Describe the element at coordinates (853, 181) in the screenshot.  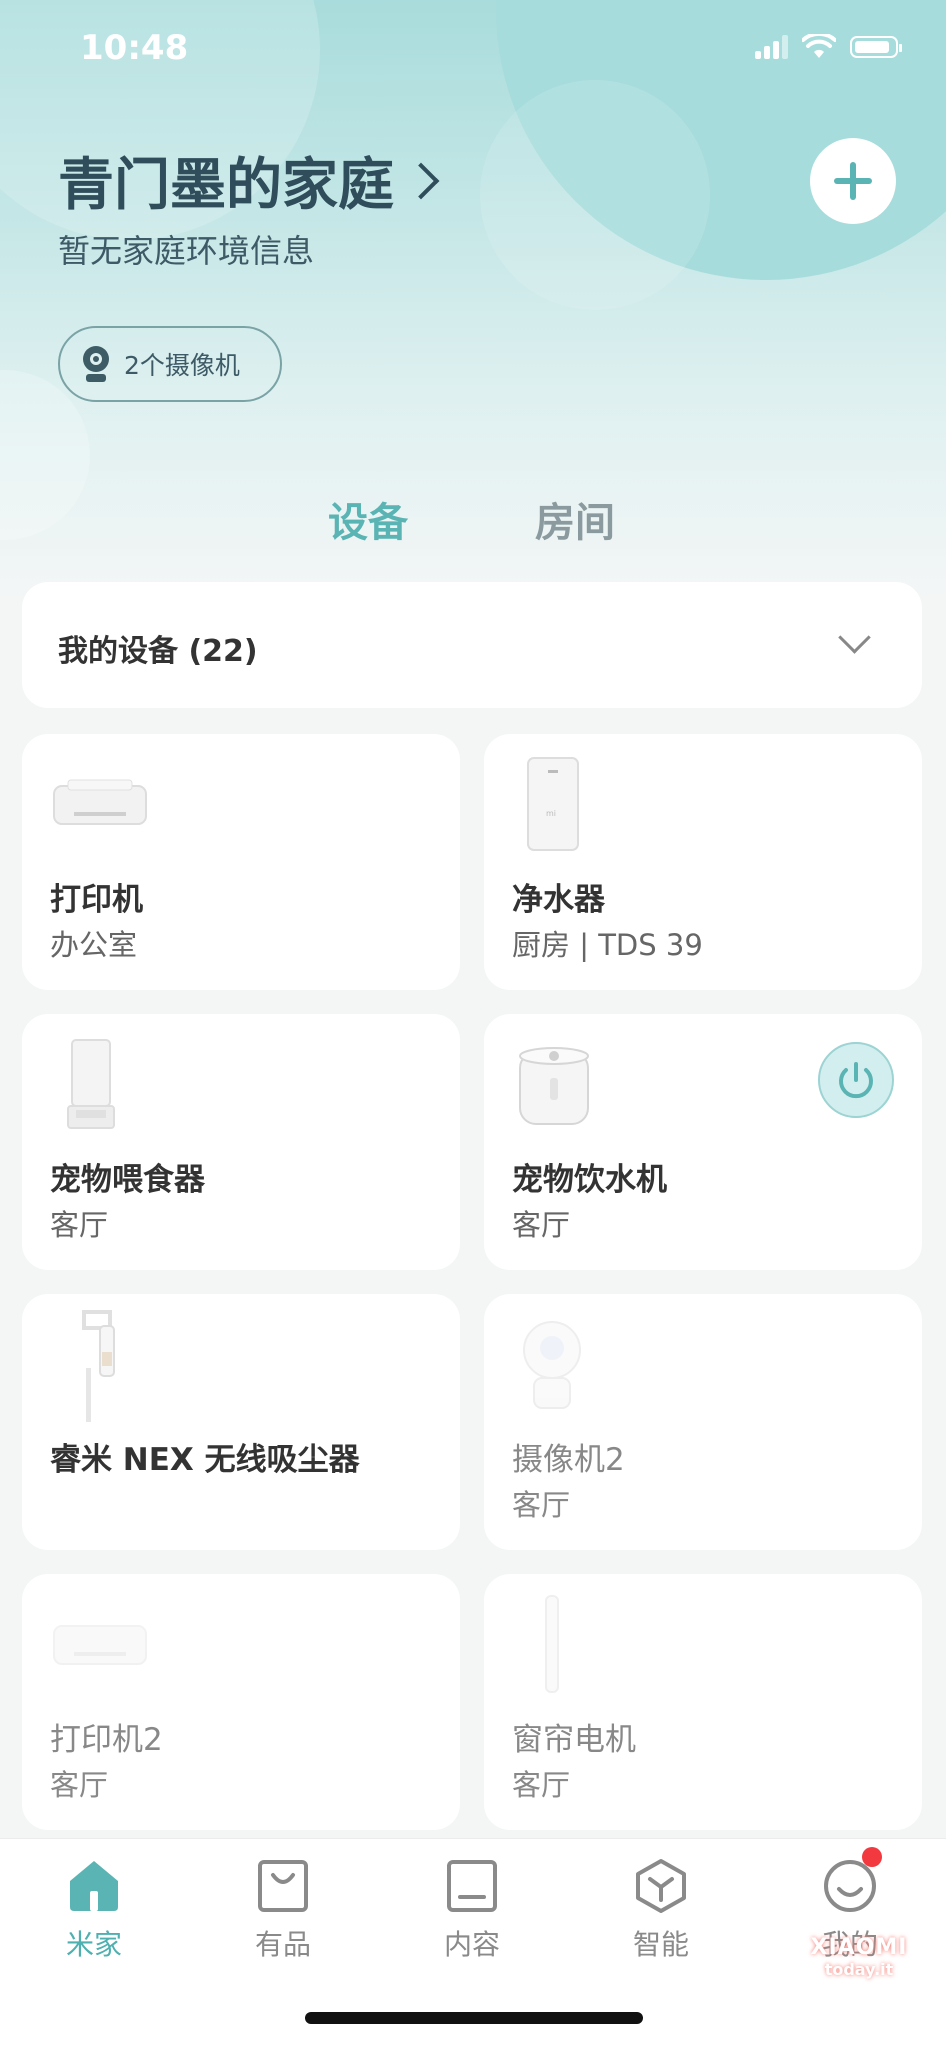
I see `add-device-button` at that location.